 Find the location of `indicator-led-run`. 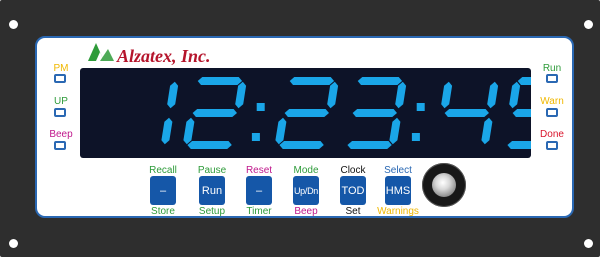

indicator-led-run is located at coordinates (552, 78).